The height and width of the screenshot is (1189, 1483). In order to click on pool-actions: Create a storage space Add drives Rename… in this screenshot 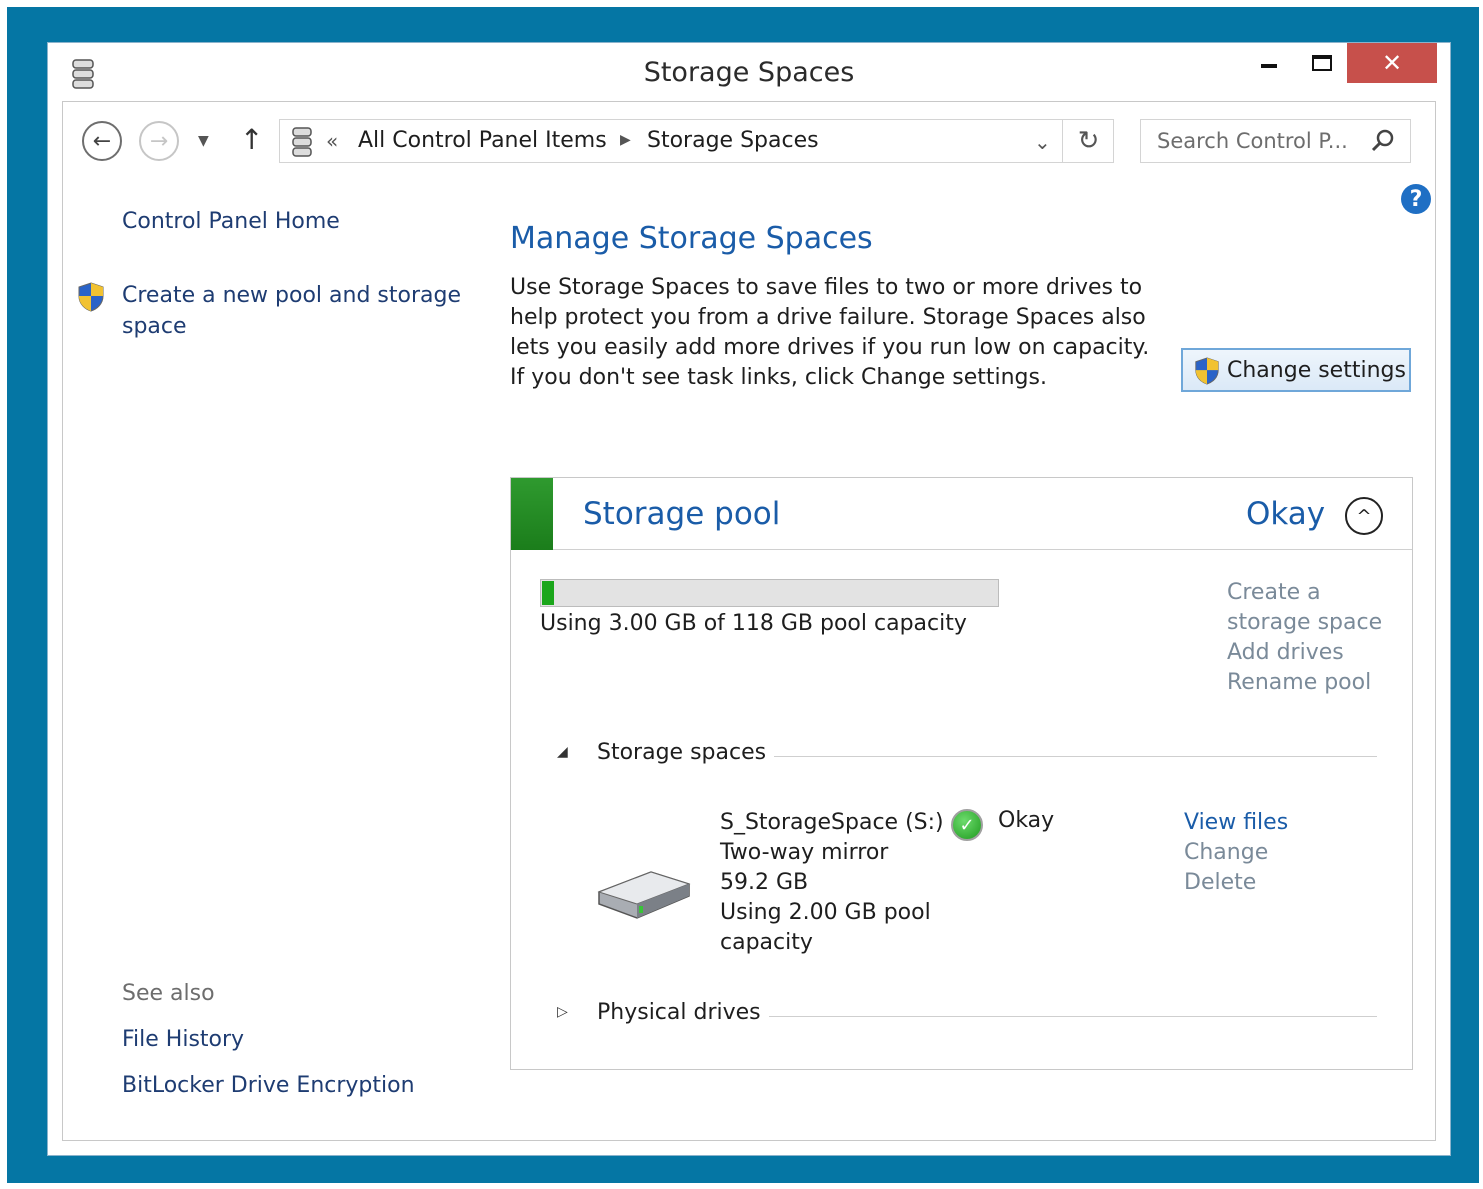, I will do `click(1312, 638)`.